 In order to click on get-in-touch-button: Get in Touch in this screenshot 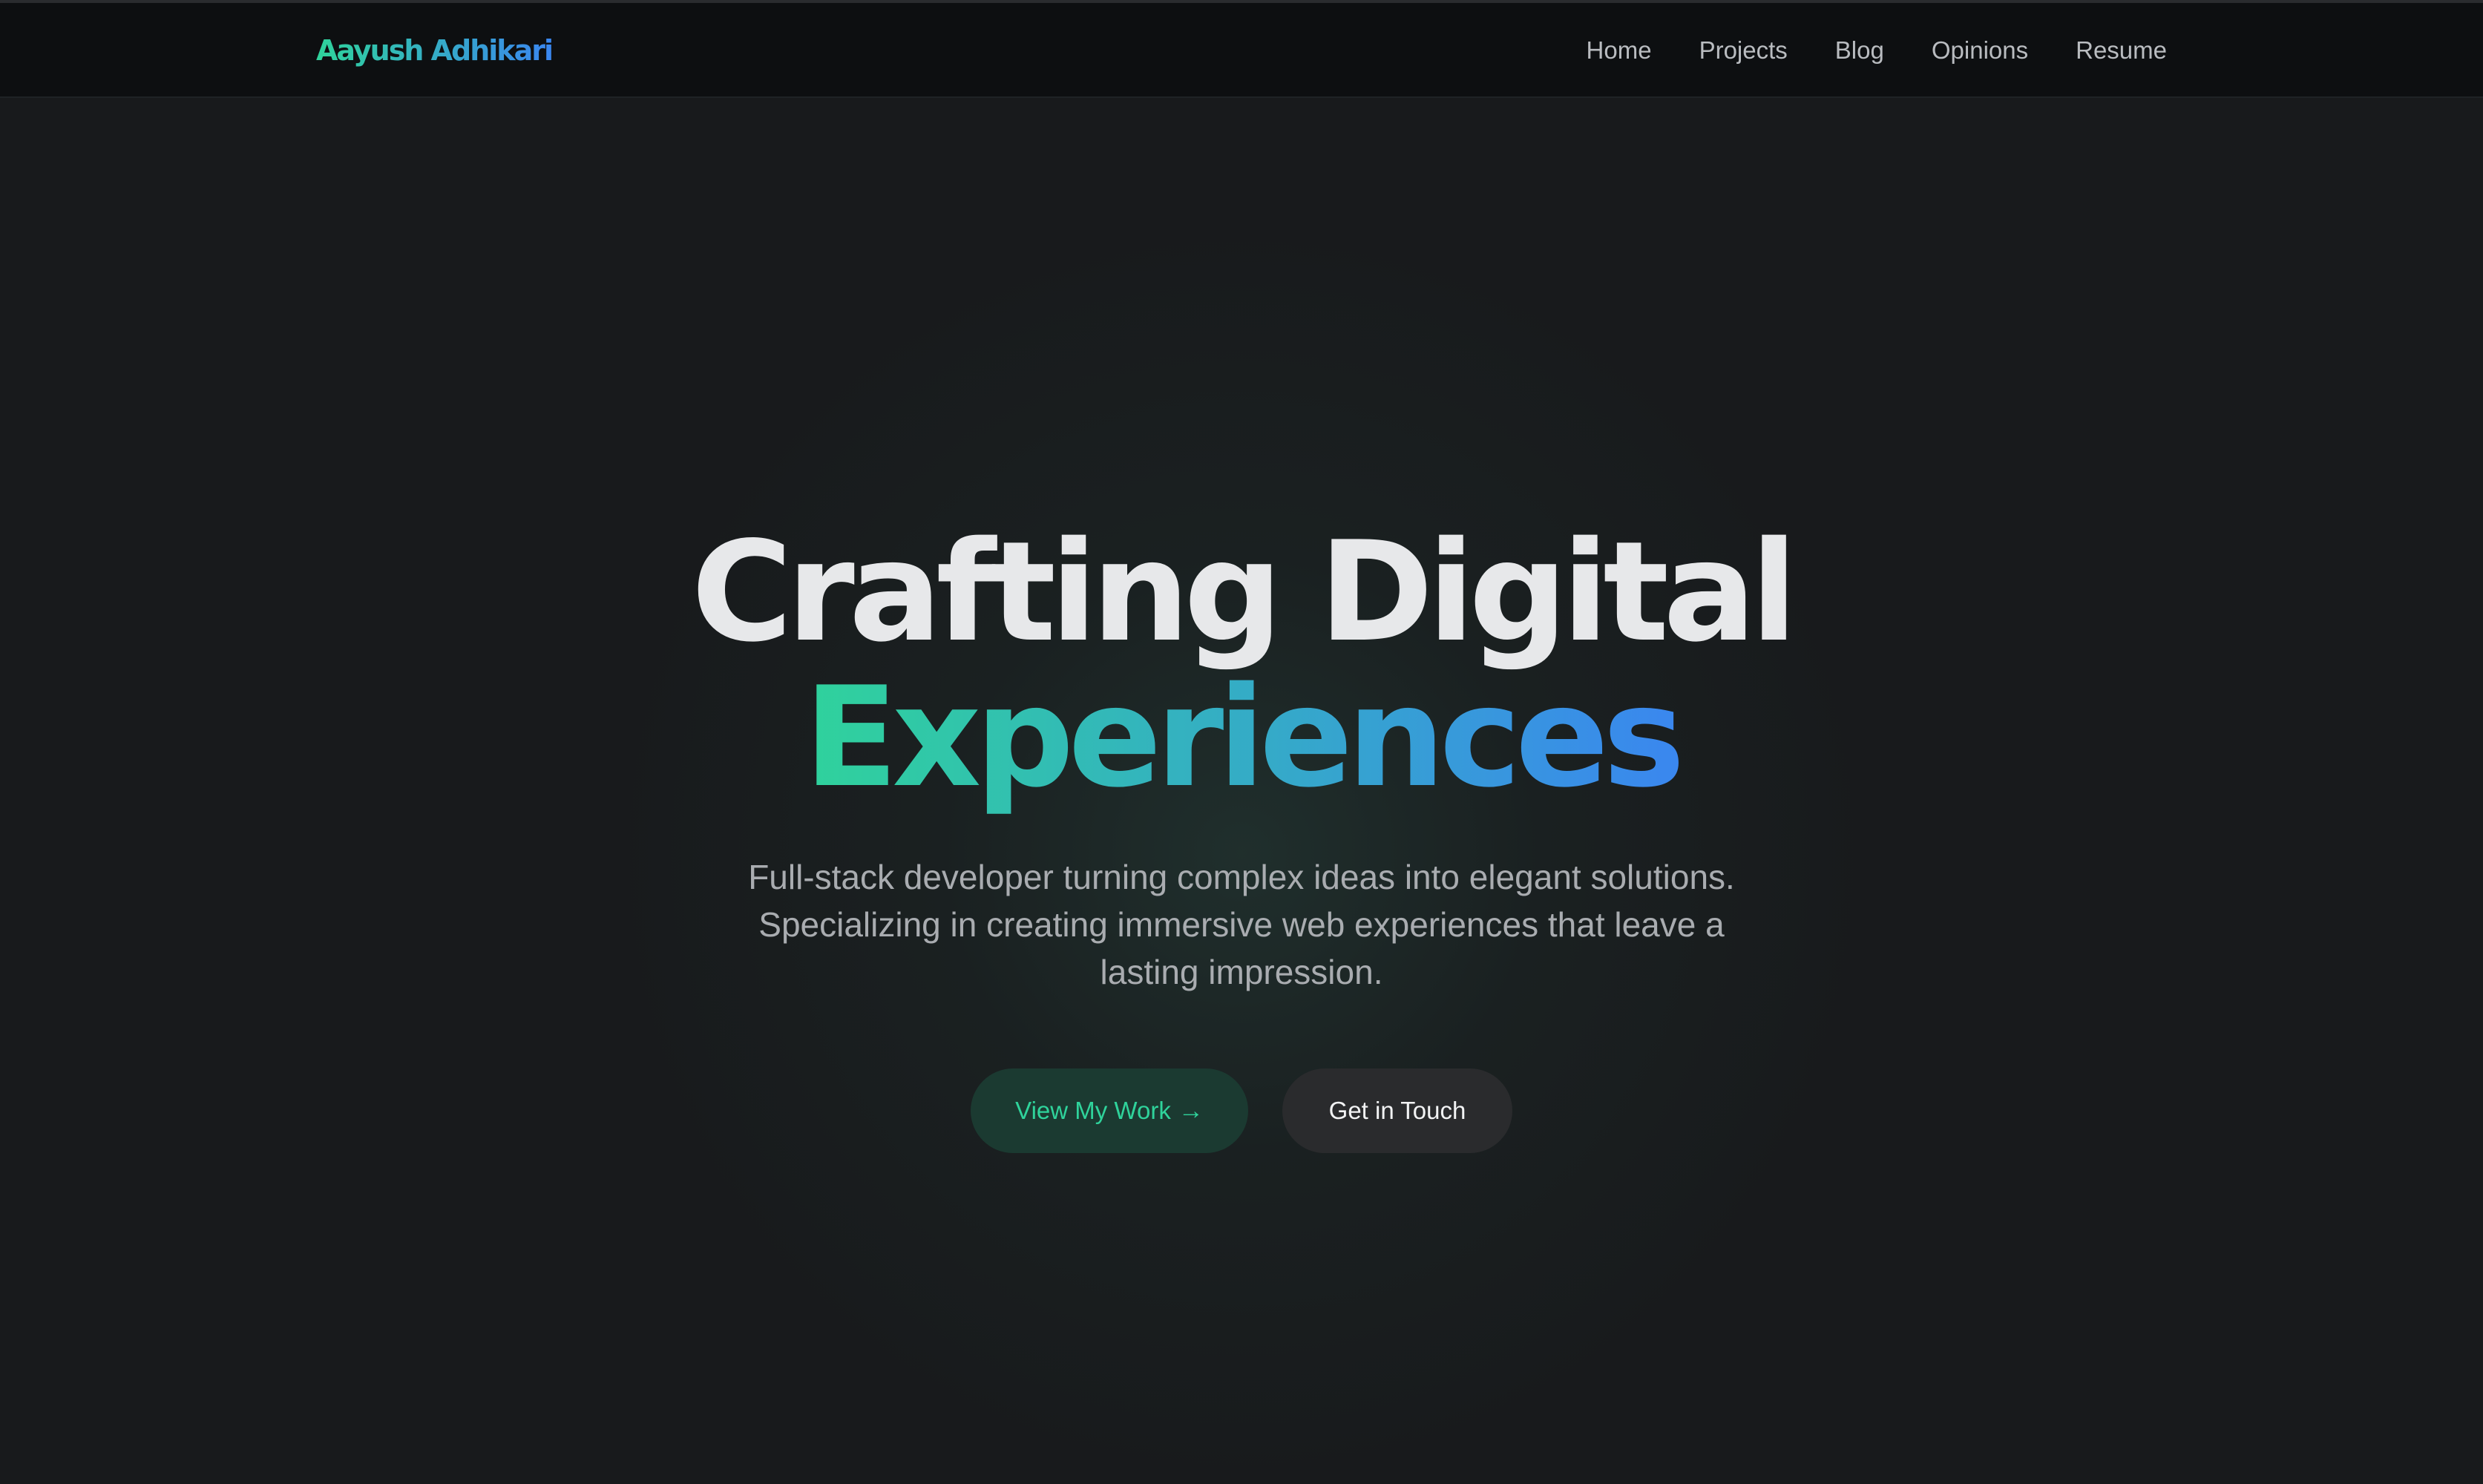, I will do `click(1397, 1110)`.